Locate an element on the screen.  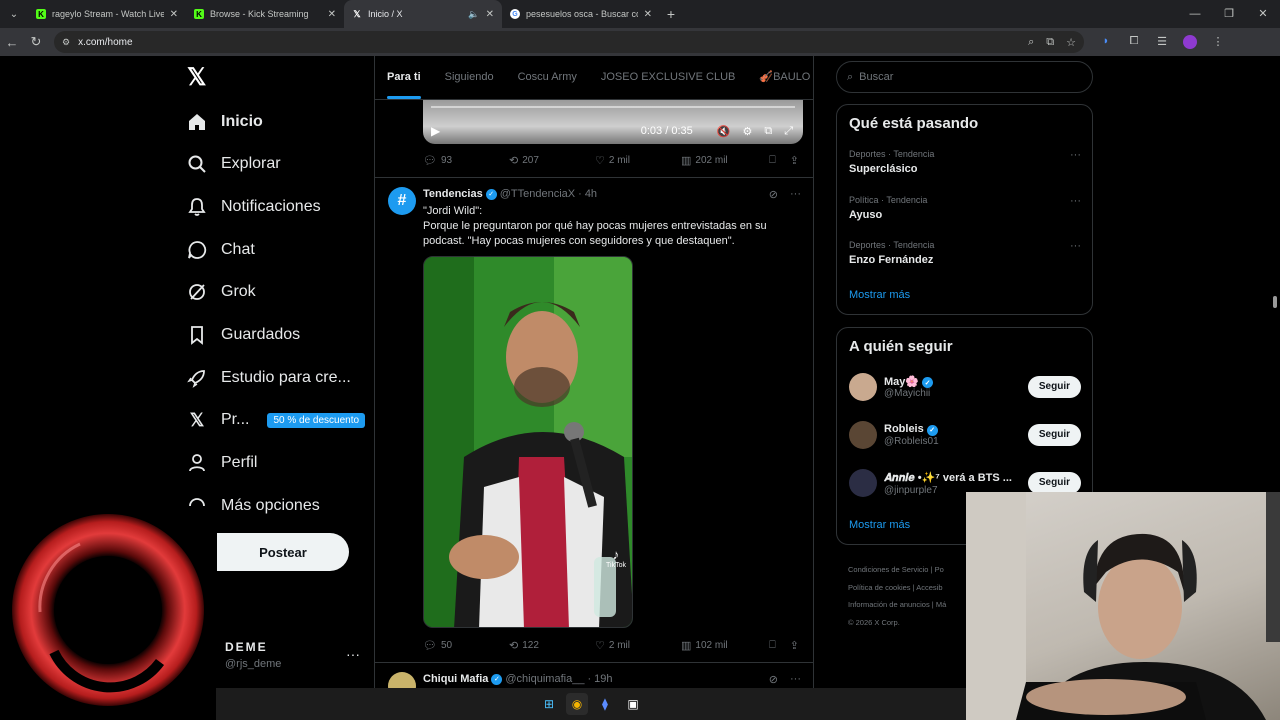
views-button: ▥ 102 mil is located at coordinates (724, 645).